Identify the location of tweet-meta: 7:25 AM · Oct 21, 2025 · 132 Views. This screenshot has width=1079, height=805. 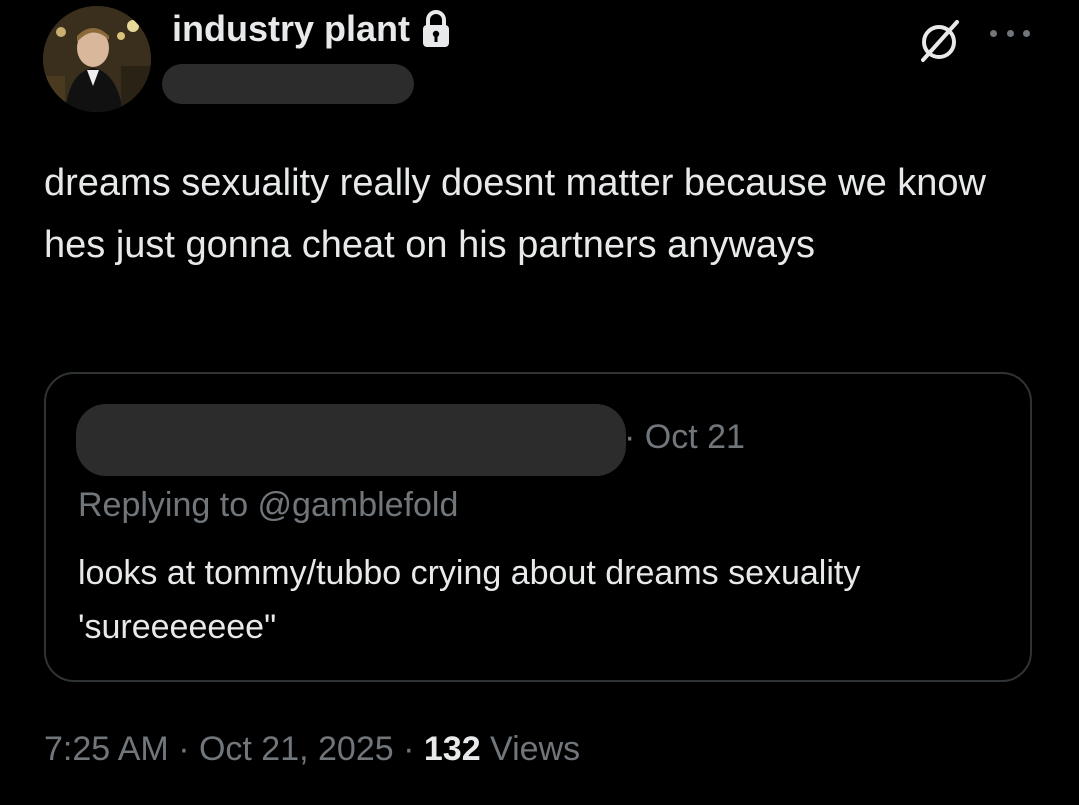
(312, 749).